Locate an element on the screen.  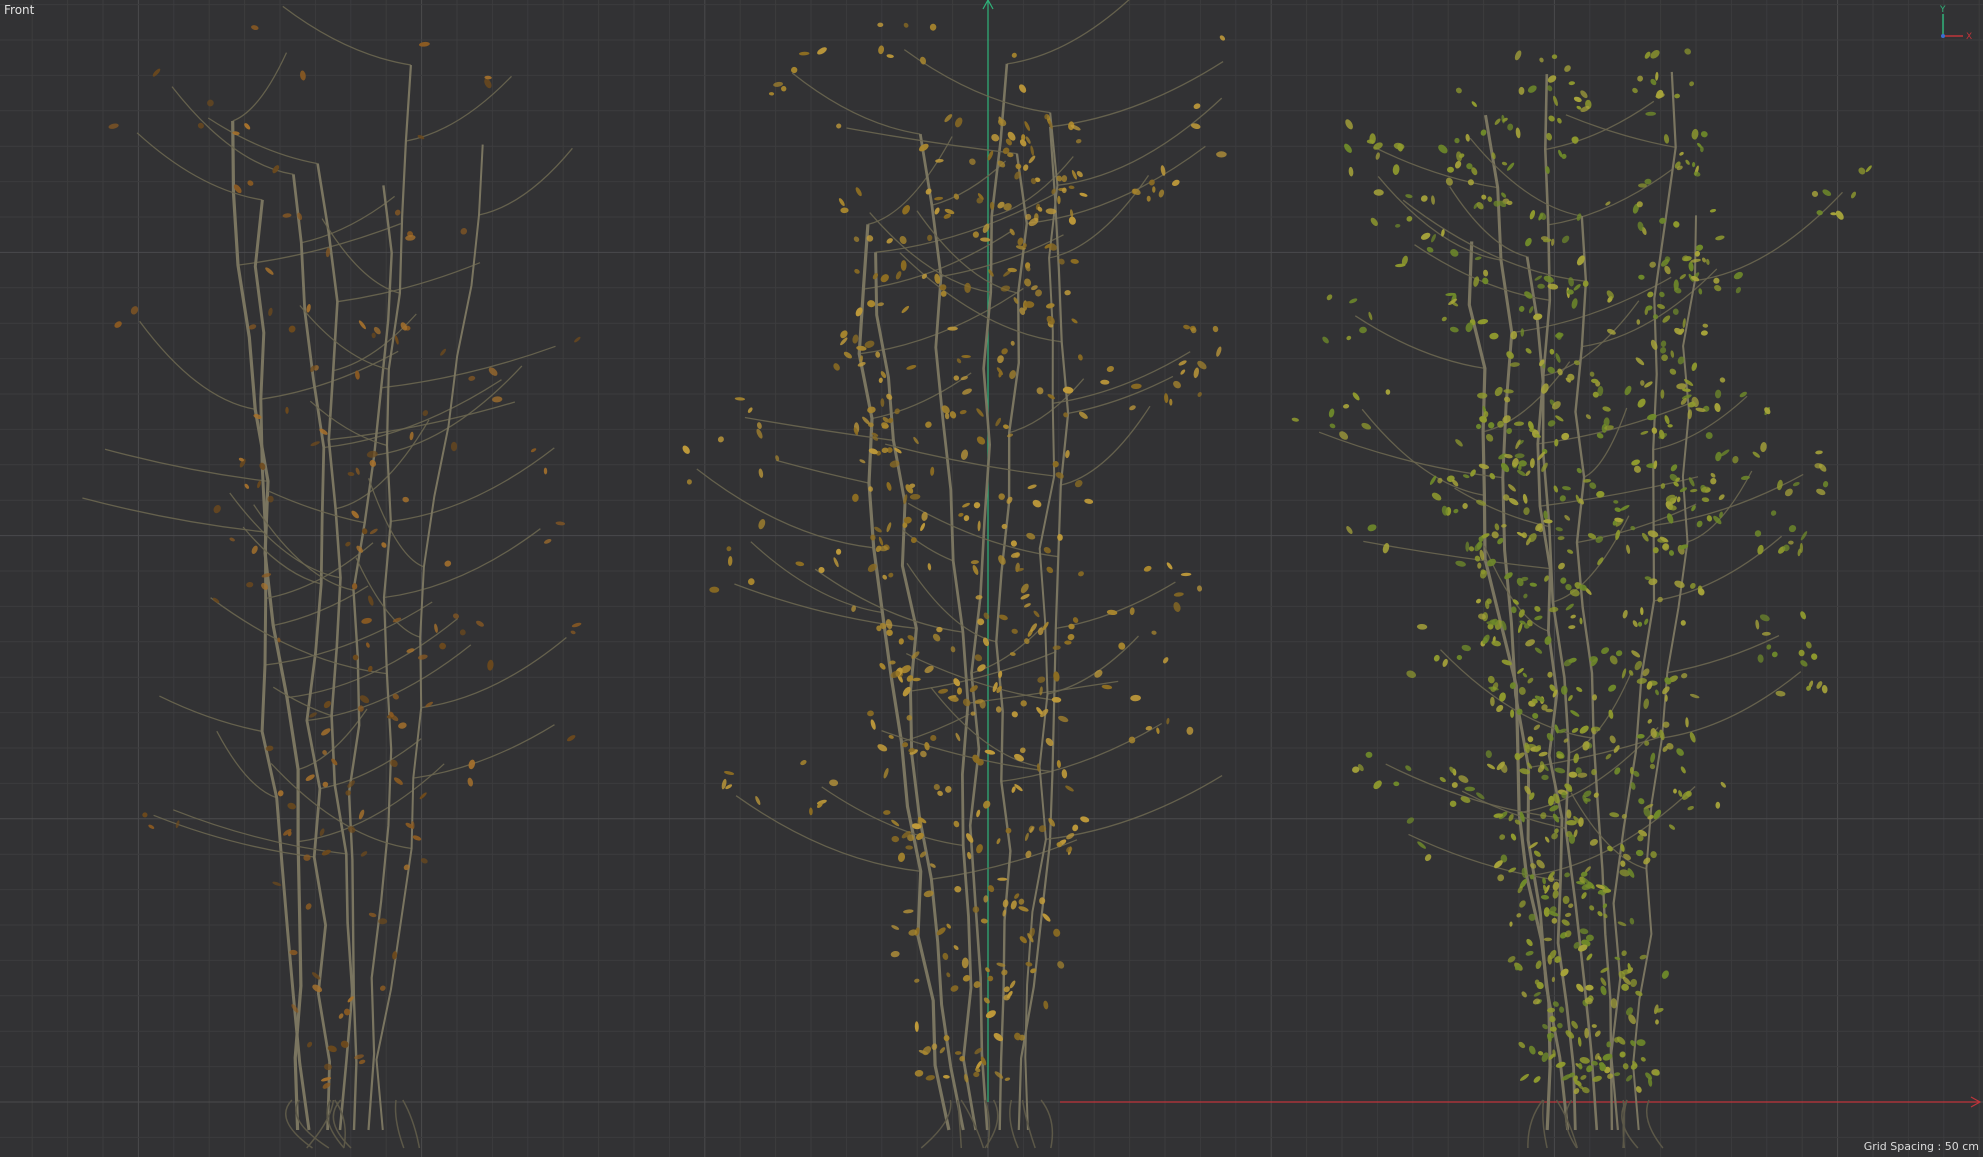
axis-gizmo-icon: Y X is located at coordinates (1955, 23).